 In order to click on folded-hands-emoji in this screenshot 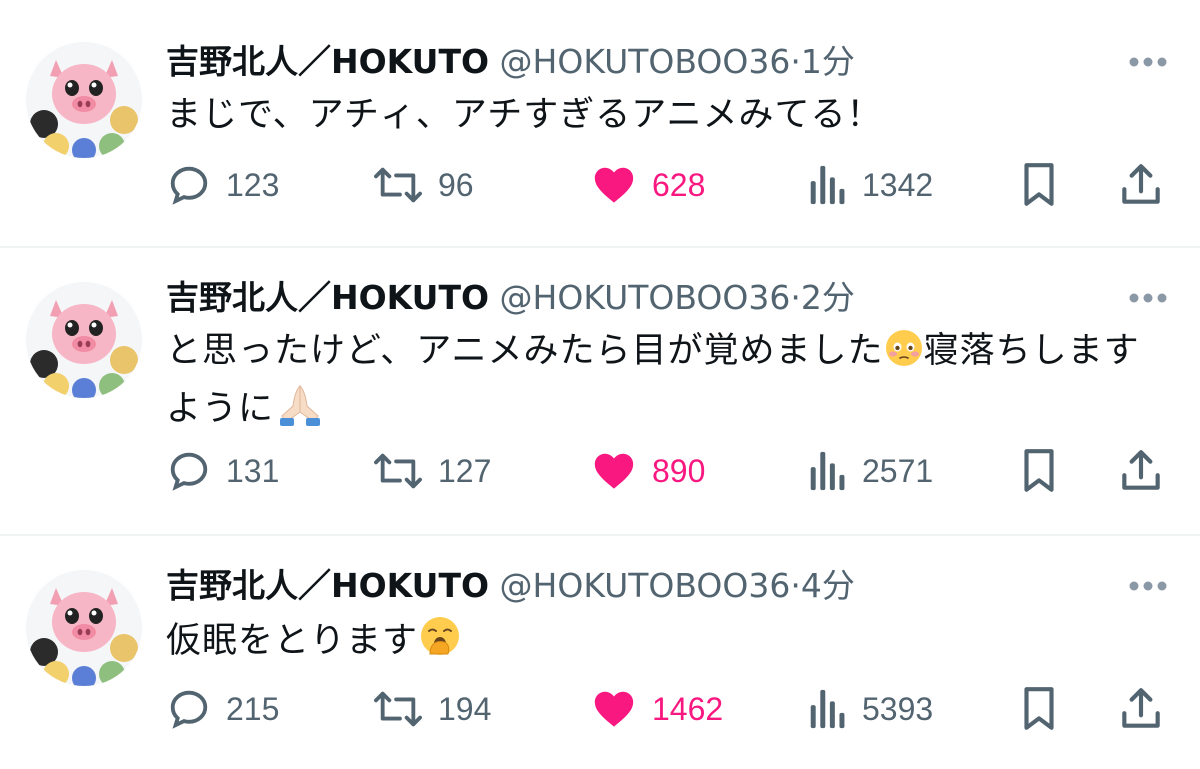, I will do `click(300, 411)`.